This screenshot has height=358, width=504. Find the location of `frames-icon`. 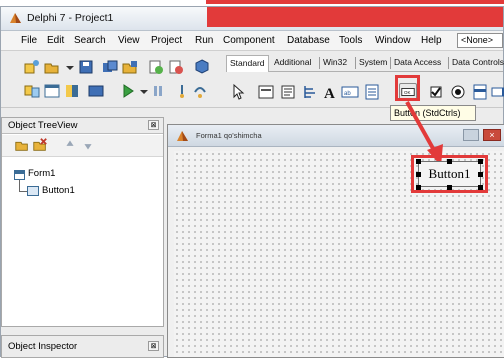

frames-icon is located at coordinates (266, 92).